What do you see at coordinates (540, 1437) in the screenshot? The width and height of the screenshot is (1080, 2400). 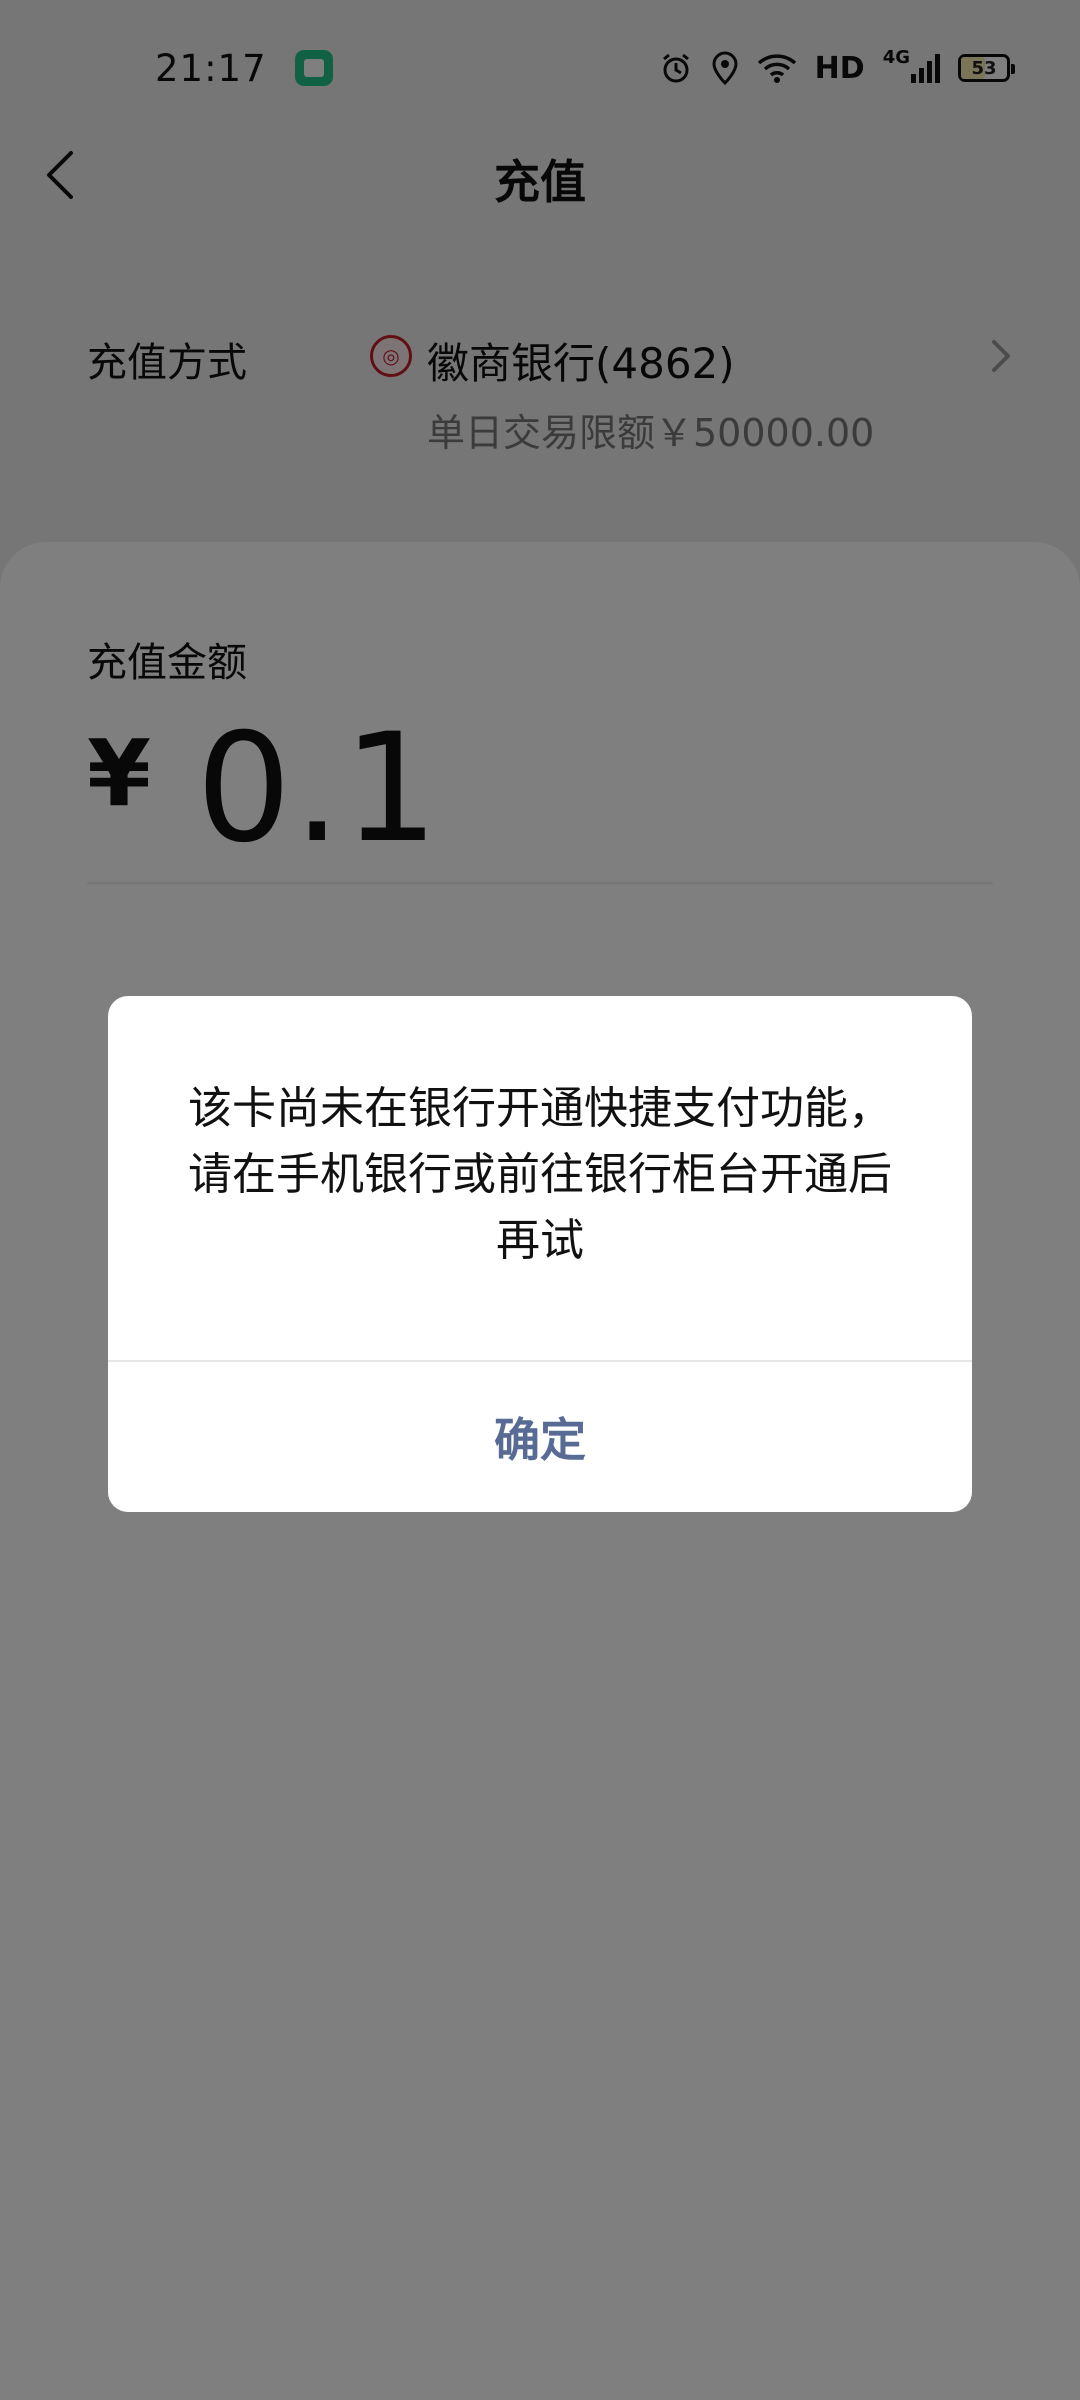 I see `confirm-button: 确定` at bounding box center [540, 1437].